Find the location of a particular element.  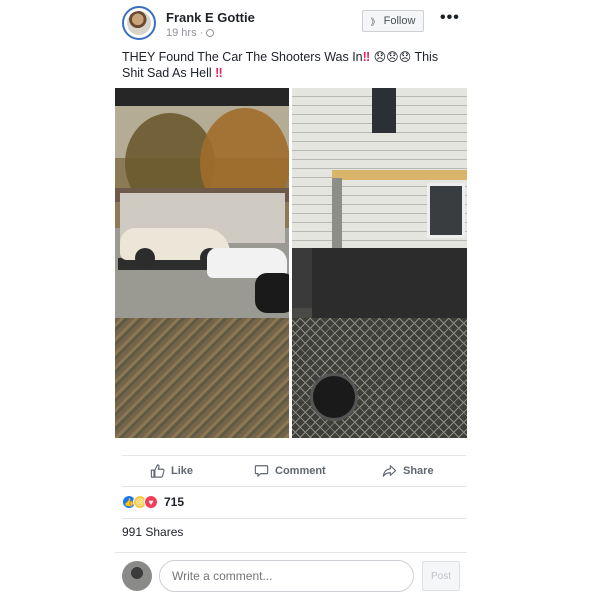

comment-button: Comment is located at coordinates (290, 471).